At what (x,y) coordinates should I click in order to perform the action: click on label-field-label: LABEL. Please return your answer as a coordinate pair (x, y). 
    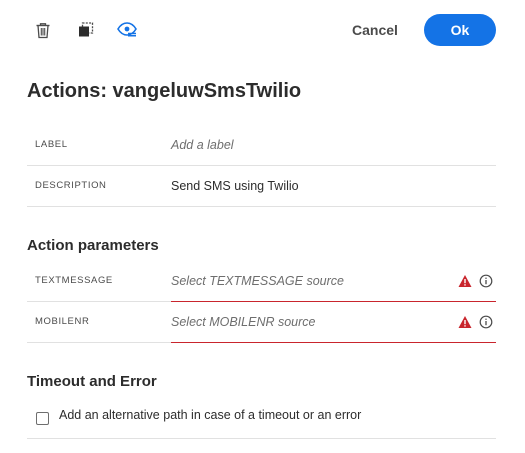
    Looking at the image, I should click on (51, 144).